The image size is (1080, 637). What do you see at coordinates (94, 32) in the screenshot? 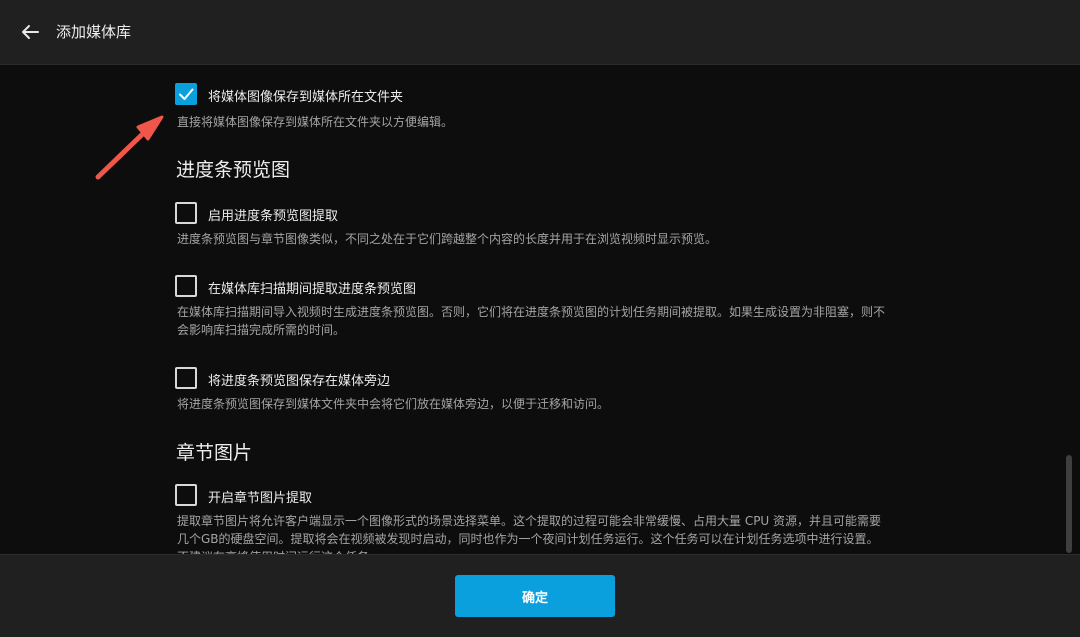
I see `page-title: 添加媒体库` at bounding box center [94, 32].